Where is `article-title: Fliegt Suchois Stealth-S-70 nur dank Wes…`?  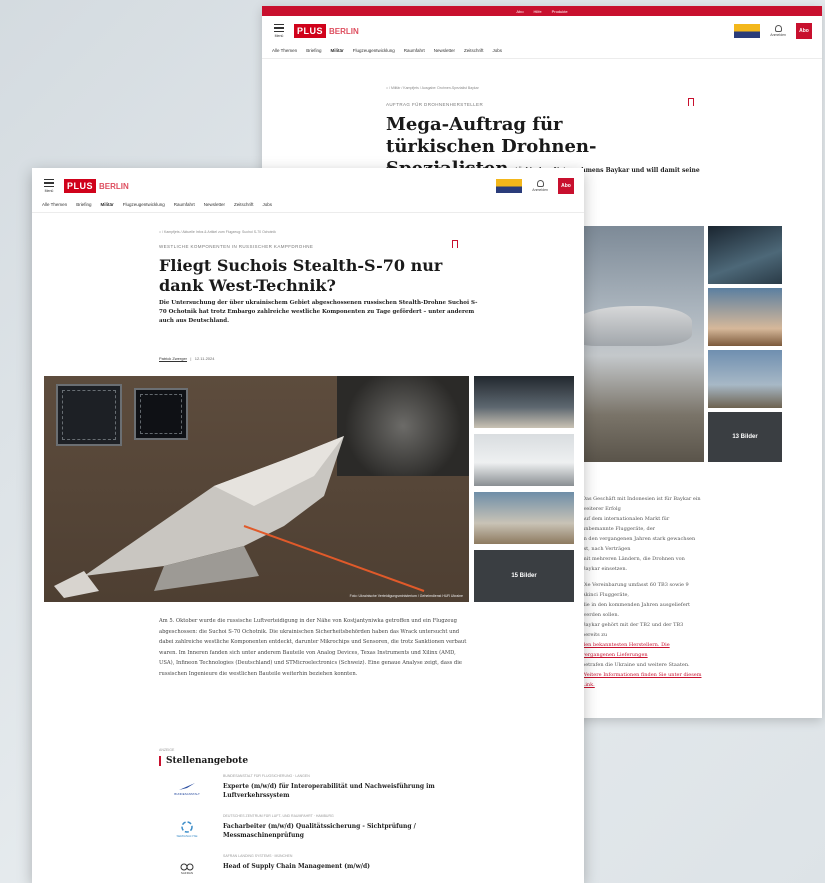 article-title: Fliegt Suchois Stealth-S-70 nur dank Wes… is located at coordinates (301, 275).